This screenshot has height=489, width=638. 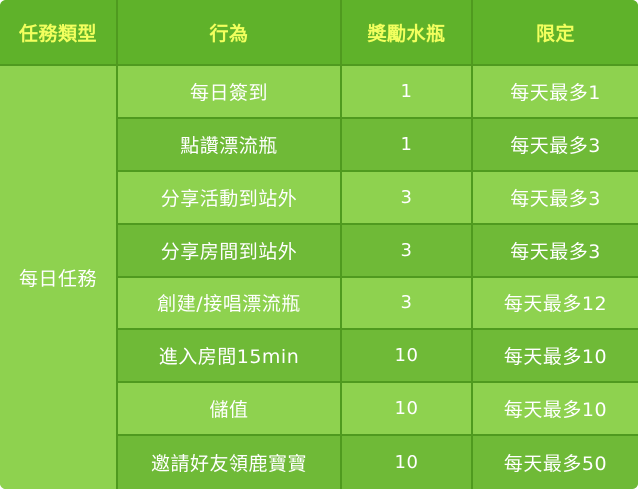 I want to click on table-row-limit: 每天最多12, so click(x=555, y=304).